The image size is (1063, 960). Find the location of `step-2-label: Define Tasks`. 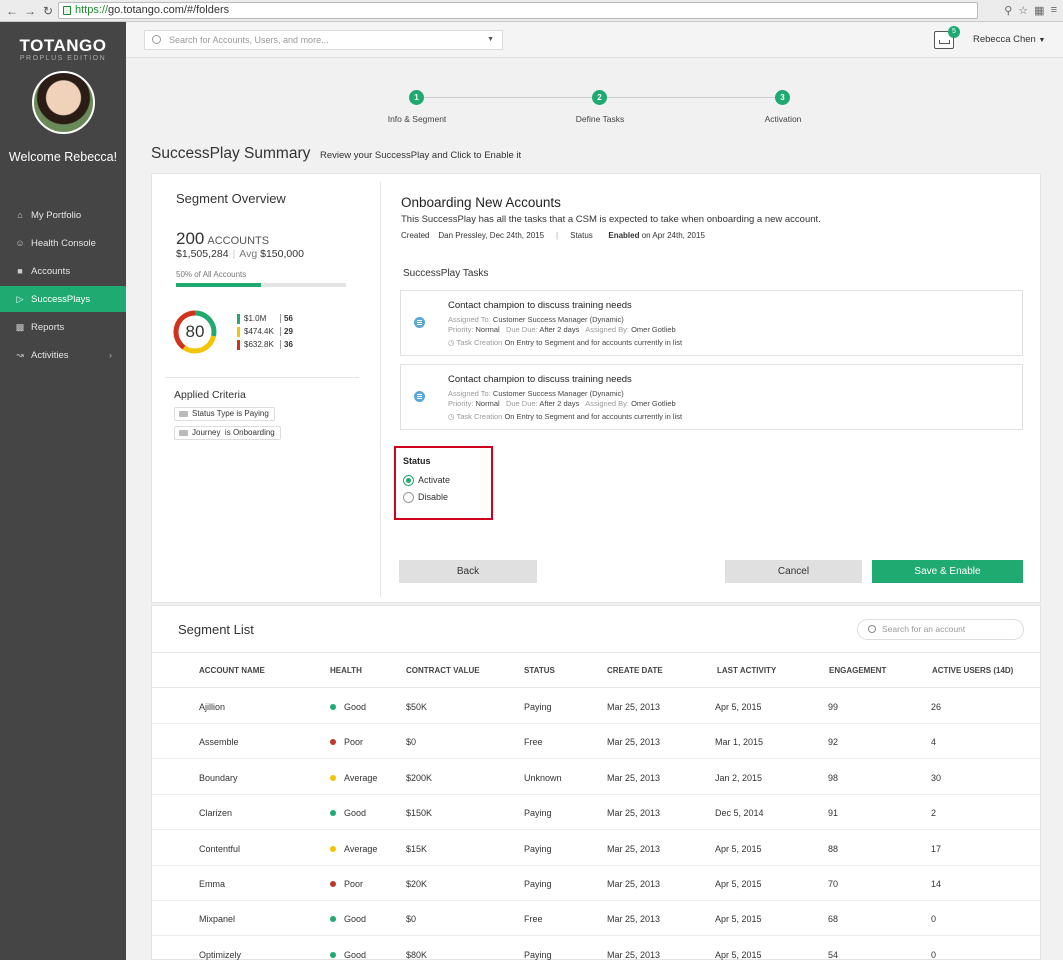

step-2-label: Define Tasks is located at coordinates (600, 119).